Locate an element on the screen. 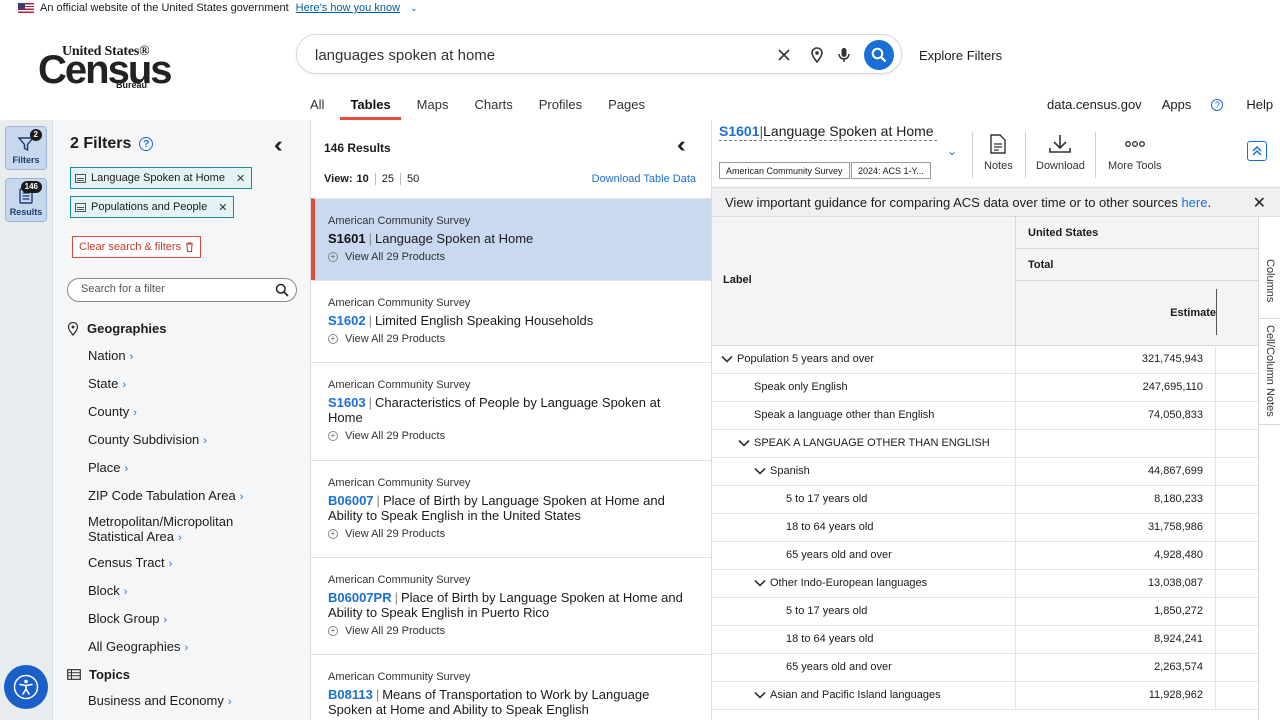 This screenshot has height=720, width=1280. geo-item-state: State › is located at coordinates (107, 384).